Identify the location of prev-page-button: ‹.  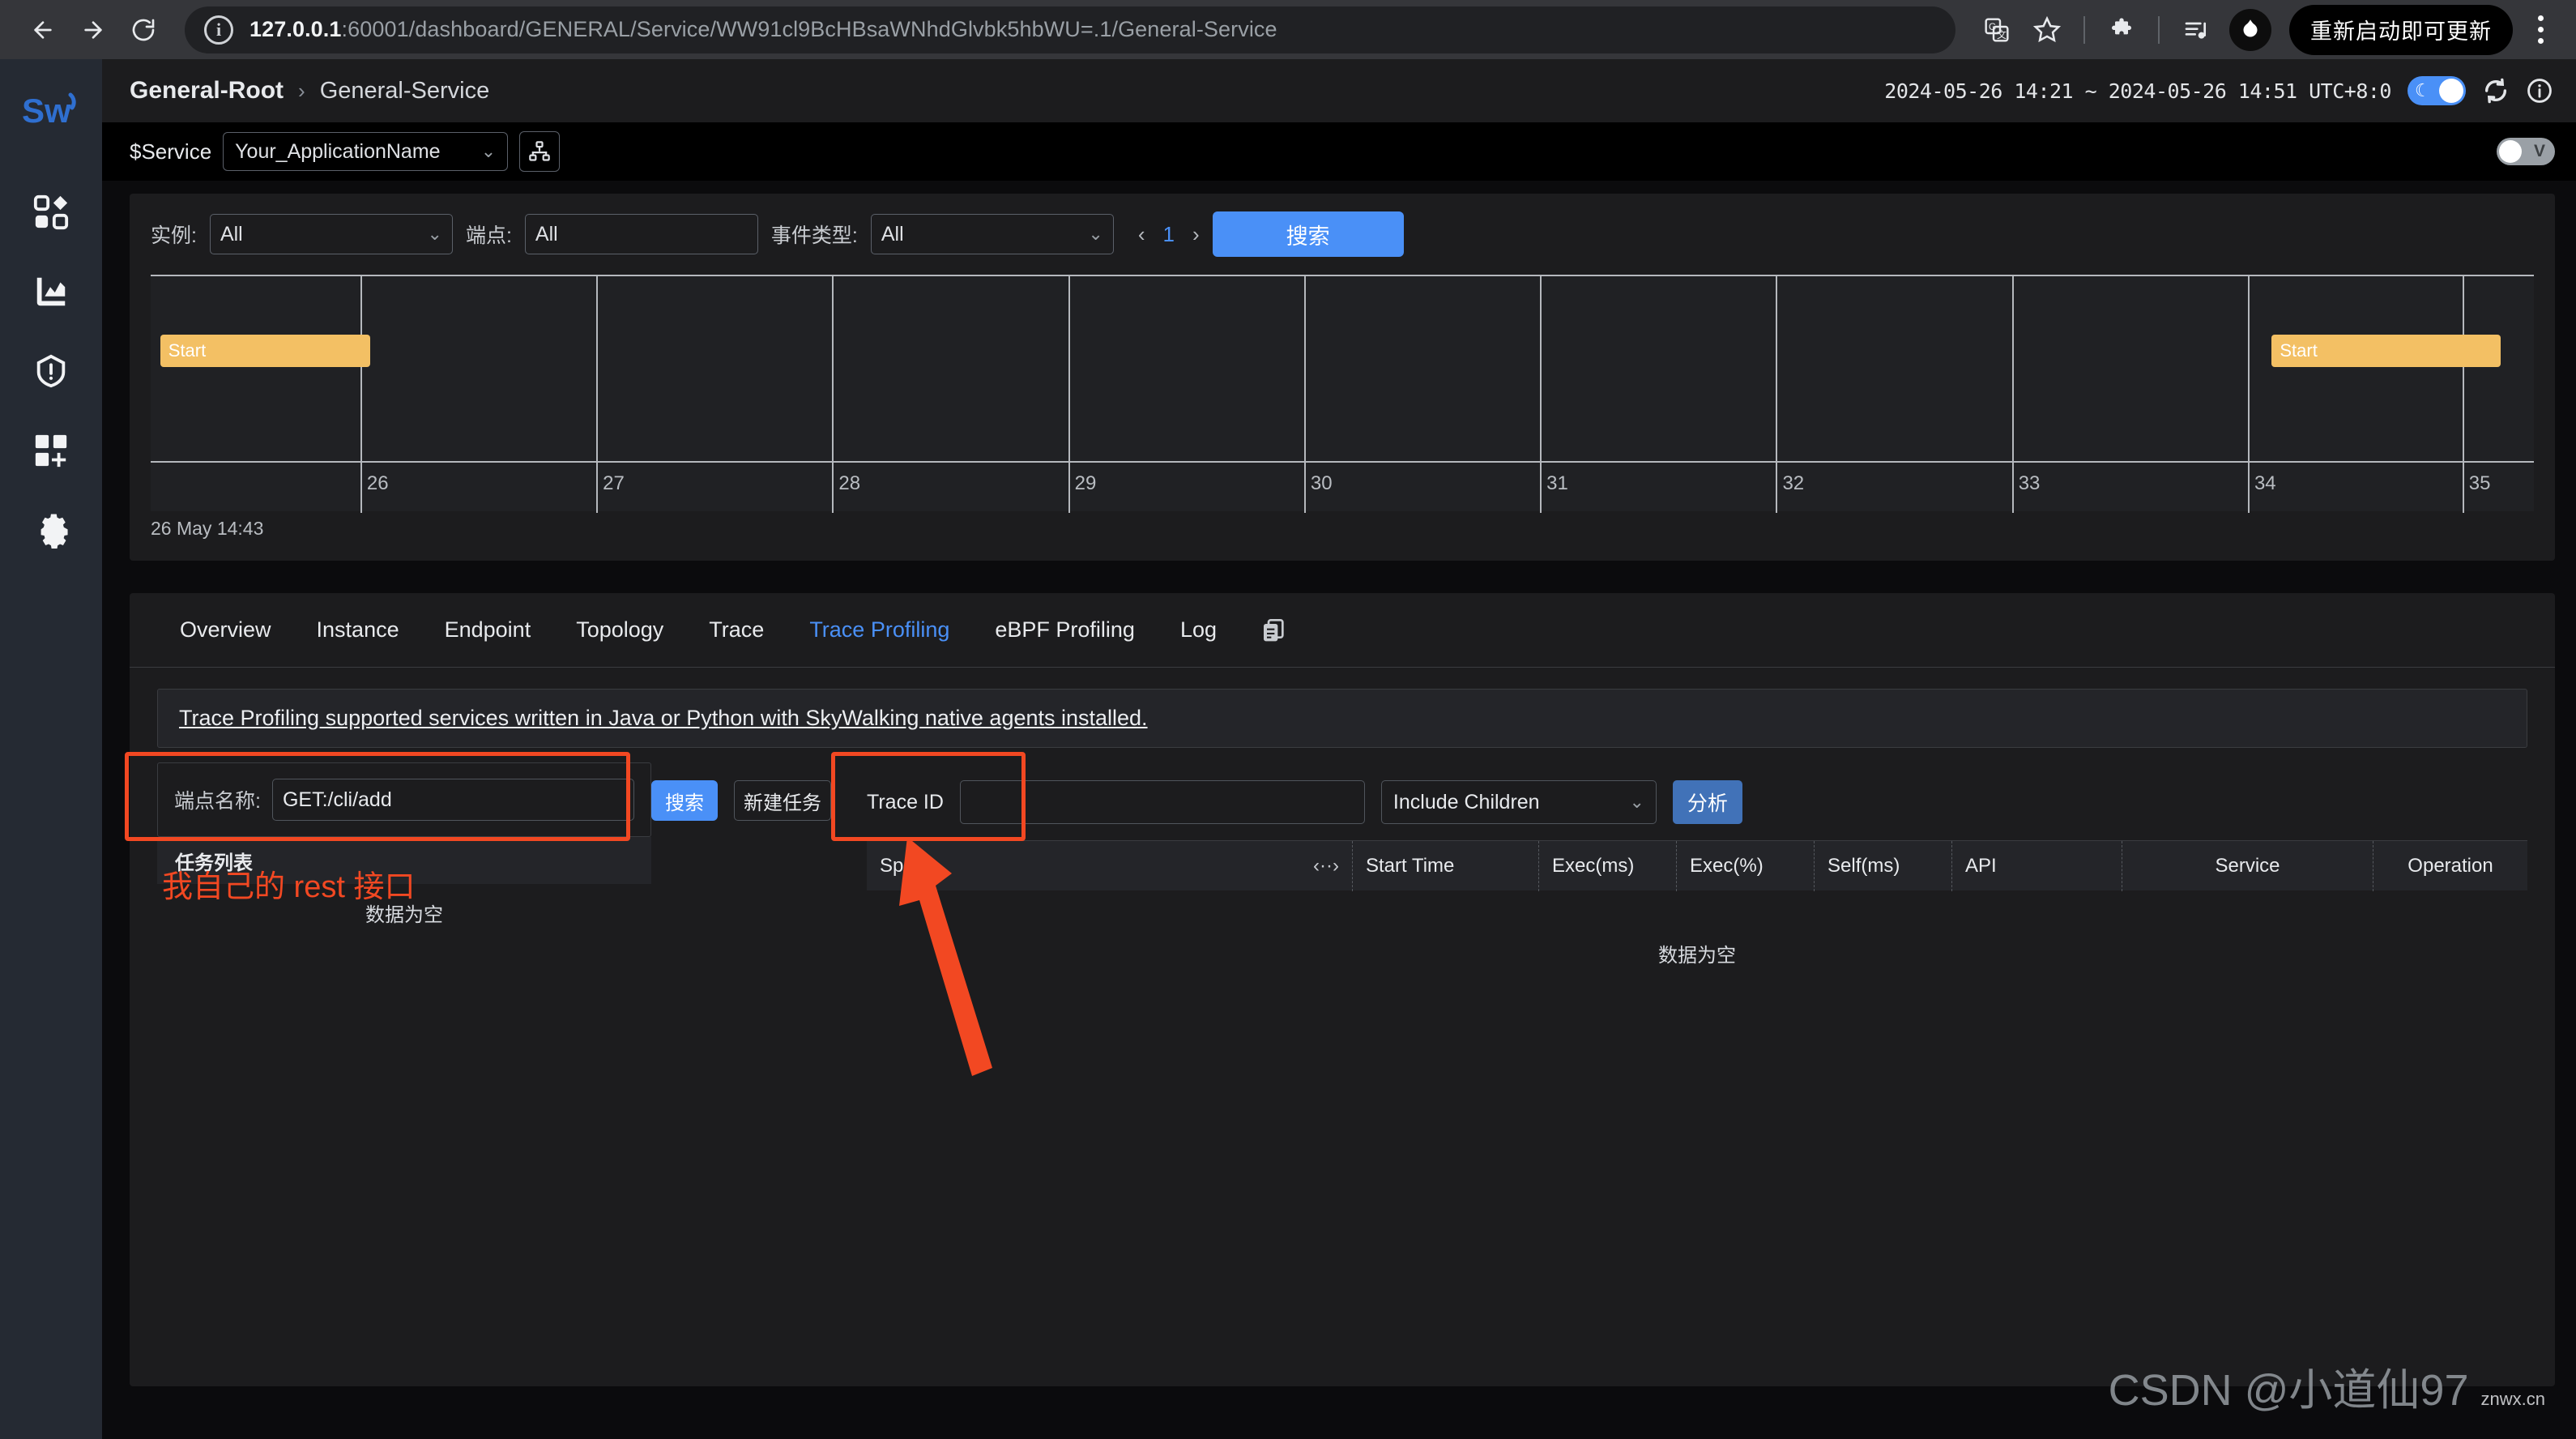
(1141, 234).